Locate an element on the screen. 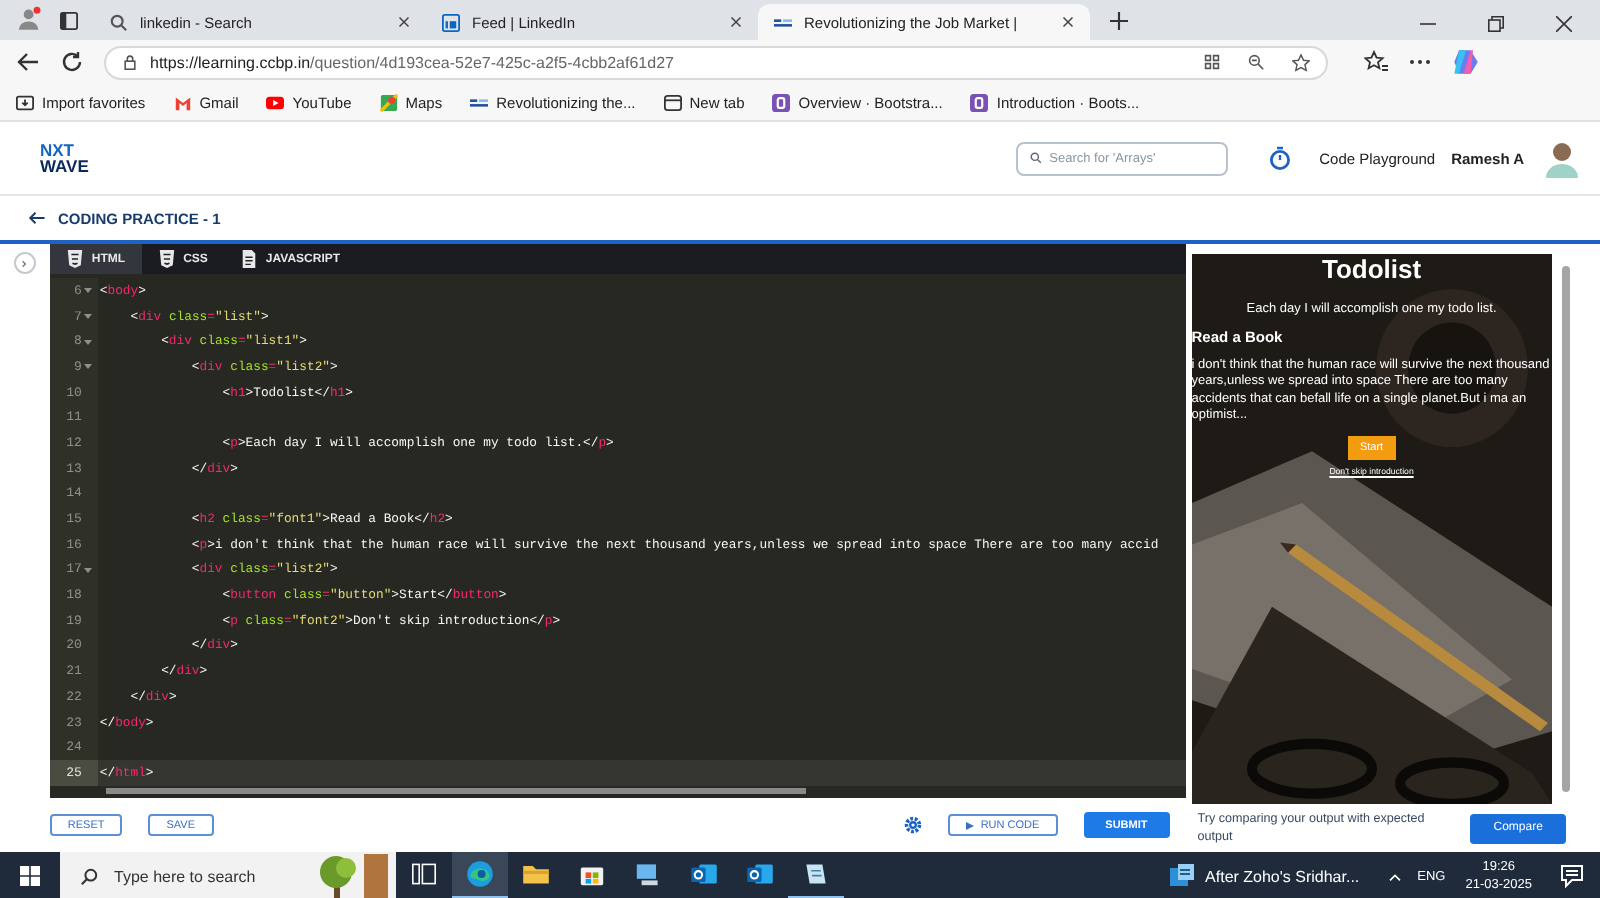 This screenshot has height=898, width=1600. app-grid-icon is located at coordinates (1212, 62).